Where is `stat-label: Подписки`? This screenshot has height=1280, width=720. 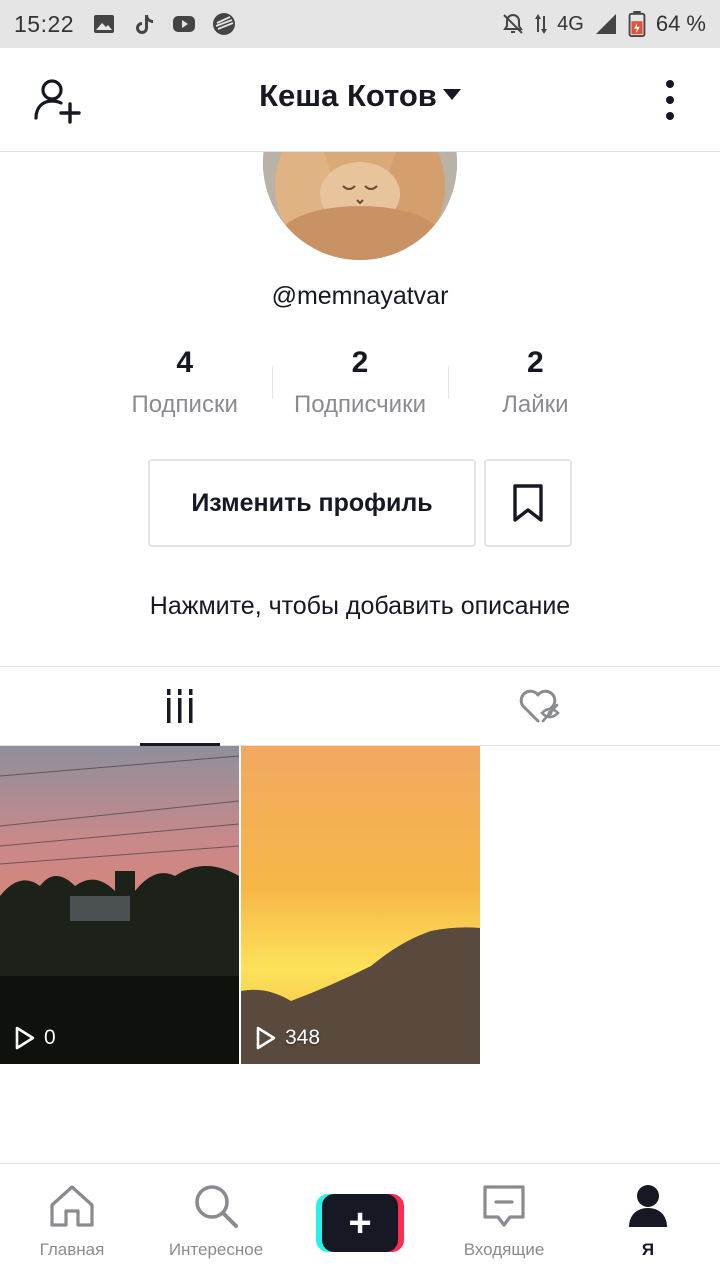 stat-label: Подписки is located at coordinates (184, 404).